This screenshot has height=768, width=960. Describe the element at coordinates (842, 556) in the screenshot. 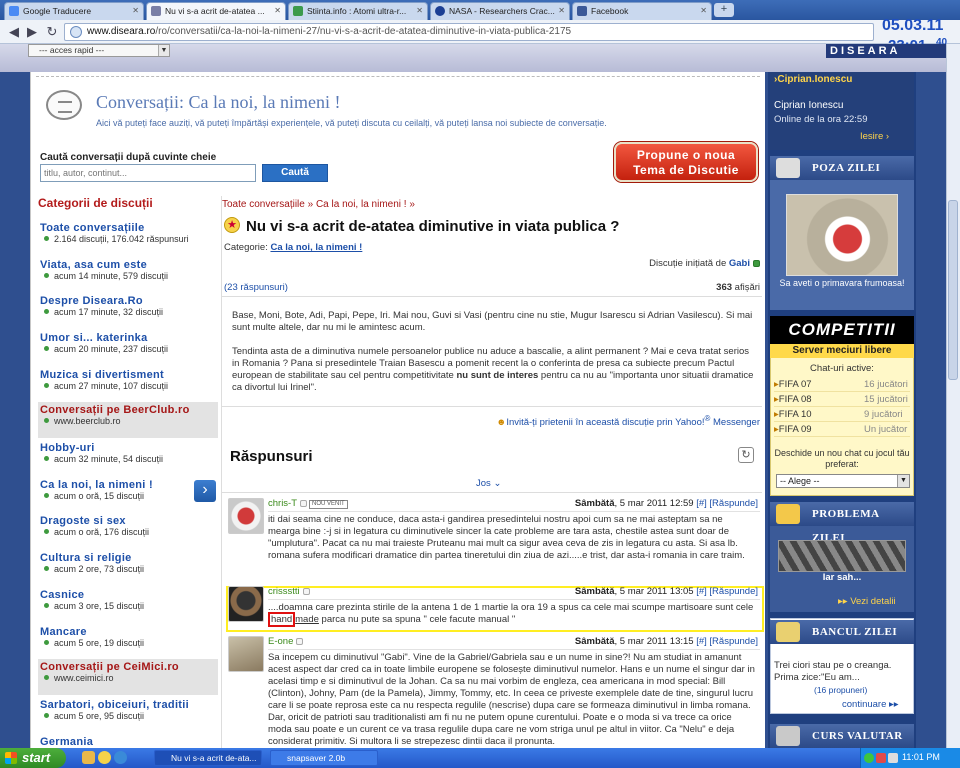

I see `problem-image` at that location.